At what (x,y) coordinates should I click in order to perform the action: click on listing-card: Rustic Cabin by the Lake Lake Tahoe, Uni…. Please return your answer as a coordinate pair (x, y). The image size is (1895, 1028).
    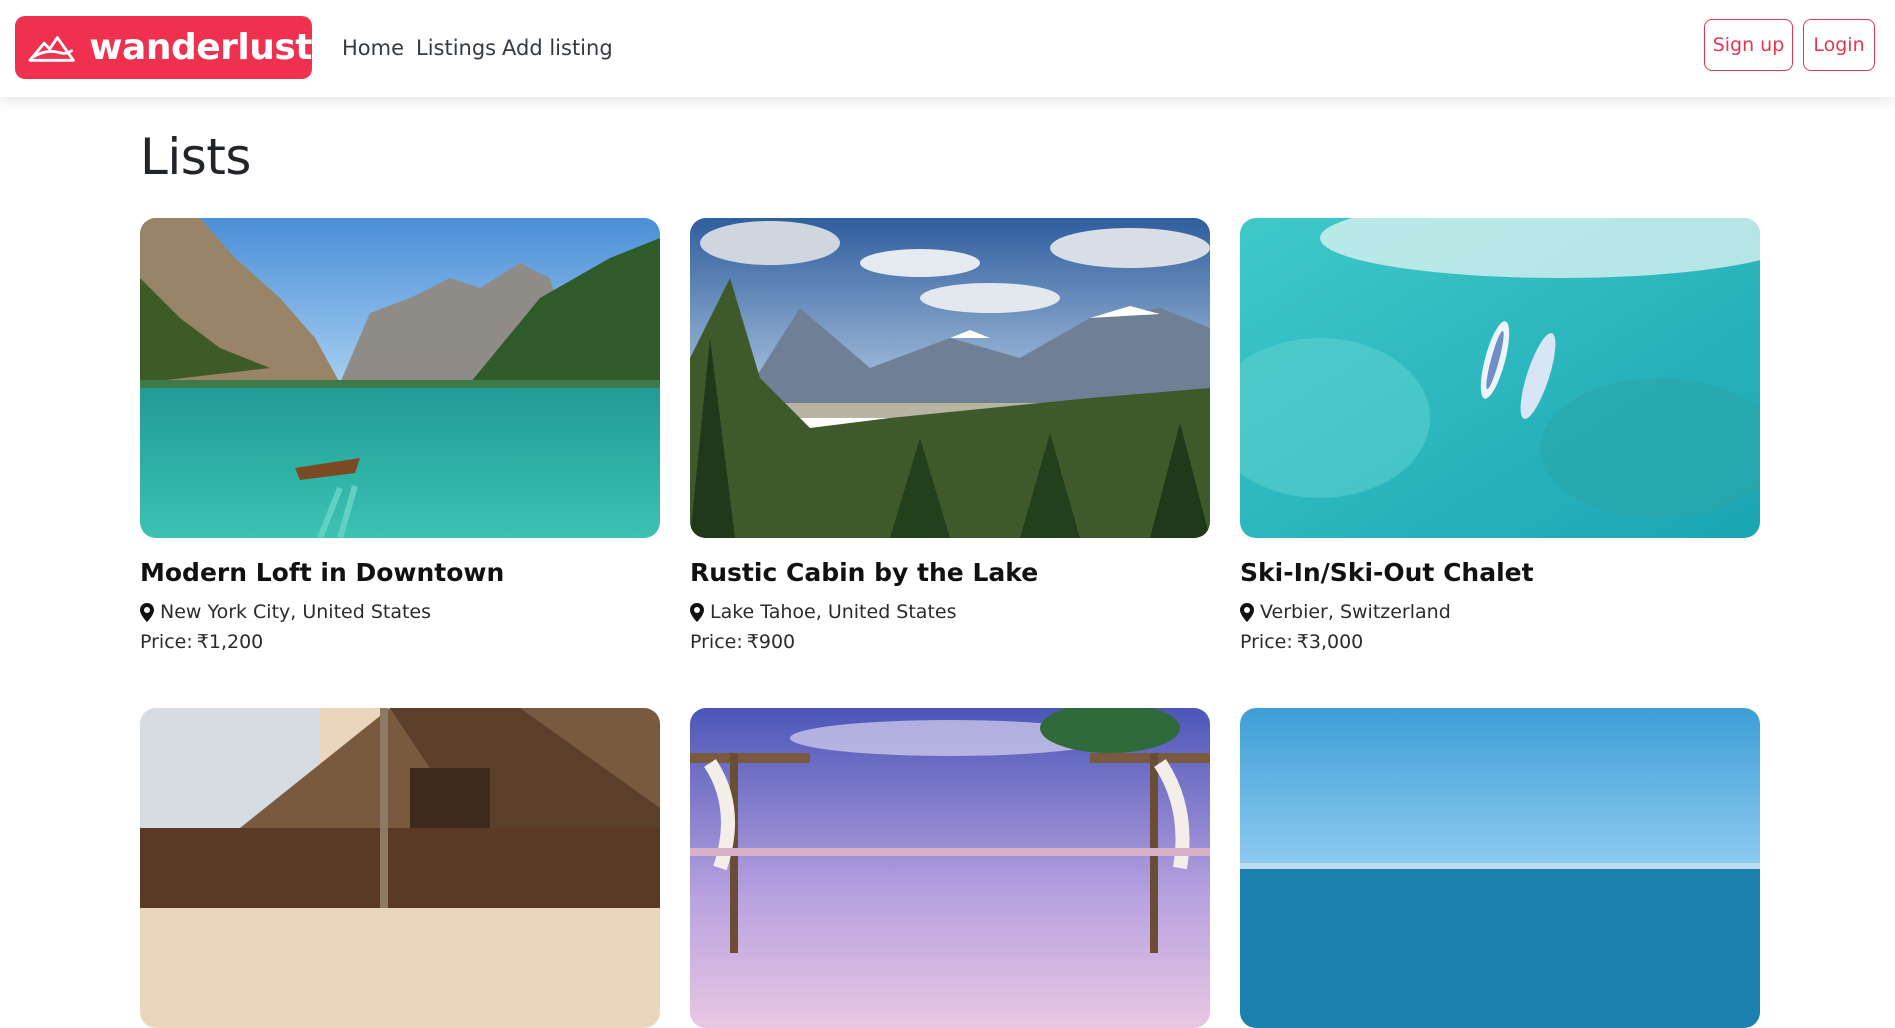
    Looking at the image, I should click on (950, 435).